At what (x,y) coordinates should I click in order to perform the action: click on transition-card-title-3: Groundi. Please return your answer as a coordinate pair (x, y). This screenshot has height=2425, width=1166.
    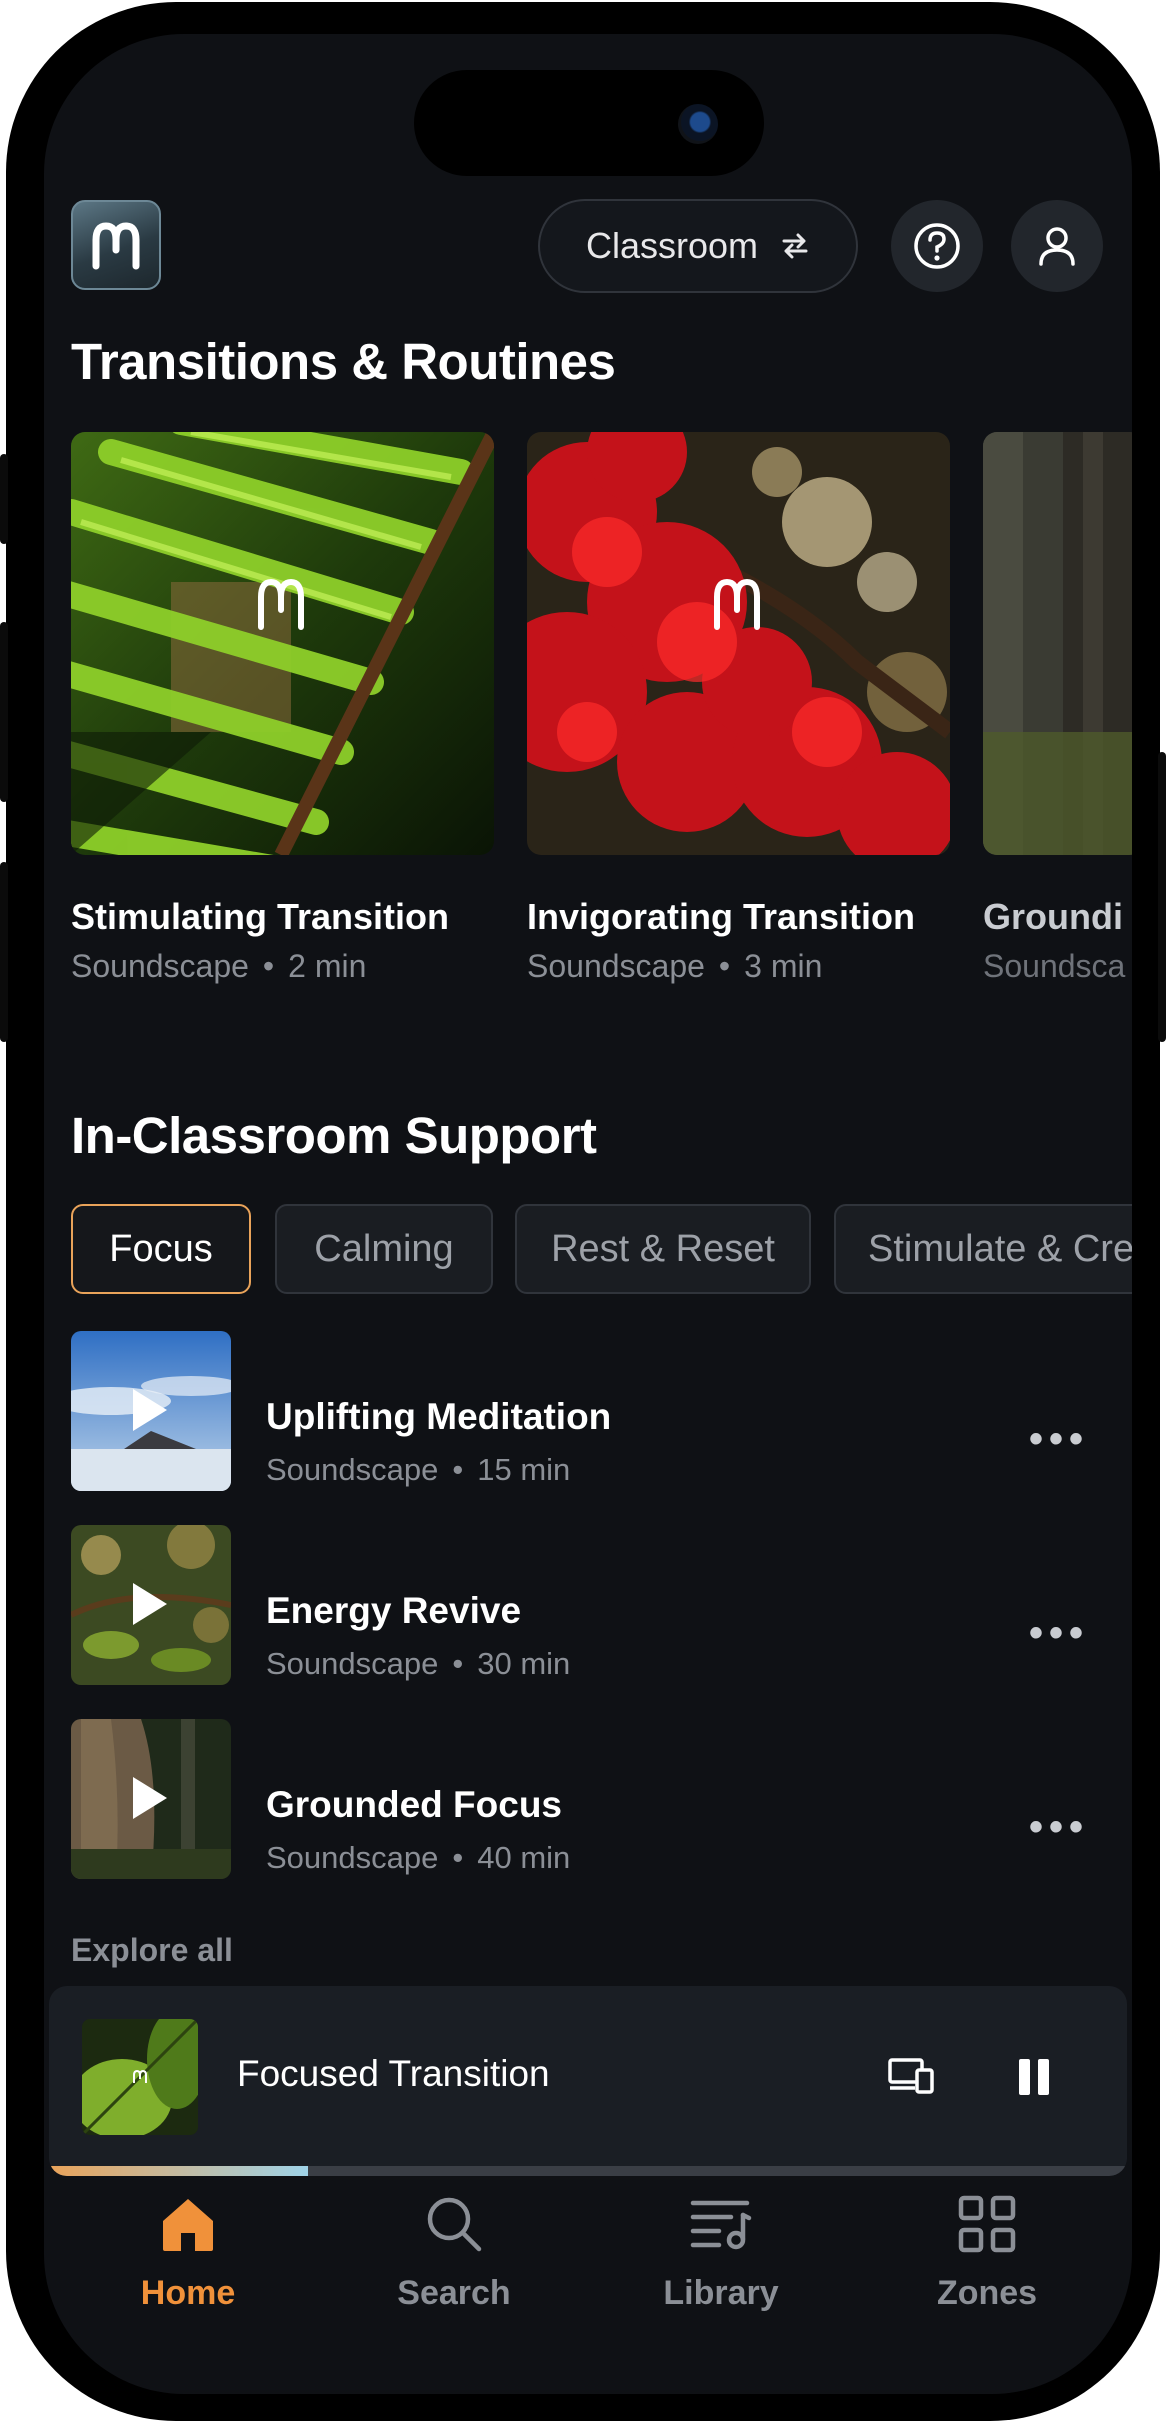
    Looking at the image, I should click on (1053, 916).